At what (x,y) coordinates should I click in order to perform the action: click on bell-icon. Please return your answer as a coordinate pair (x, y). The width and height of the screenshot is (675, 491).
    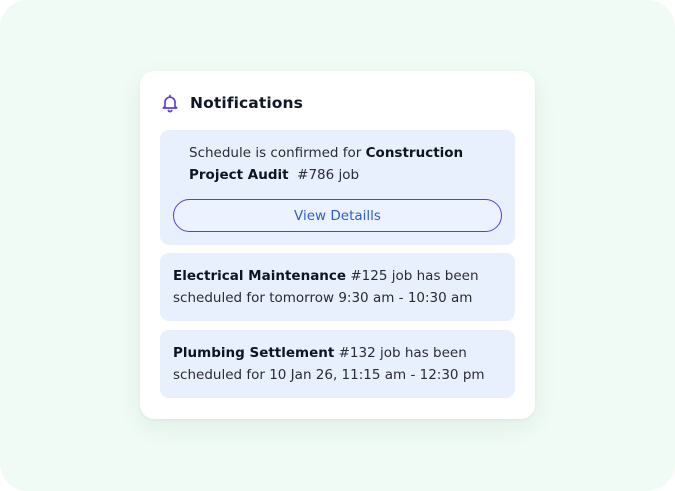
    Looking at the image, I should click on (170, 103).